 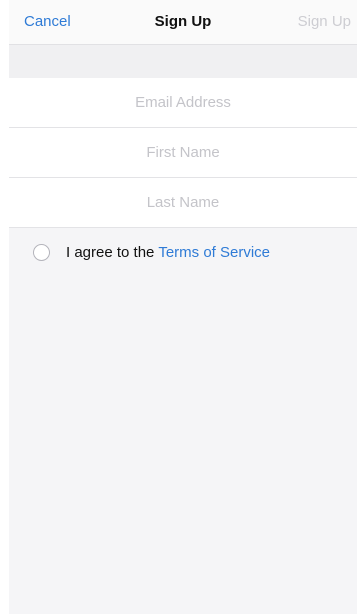 I want to click on agree-label: I agree to the, so click(x=110, y=252).